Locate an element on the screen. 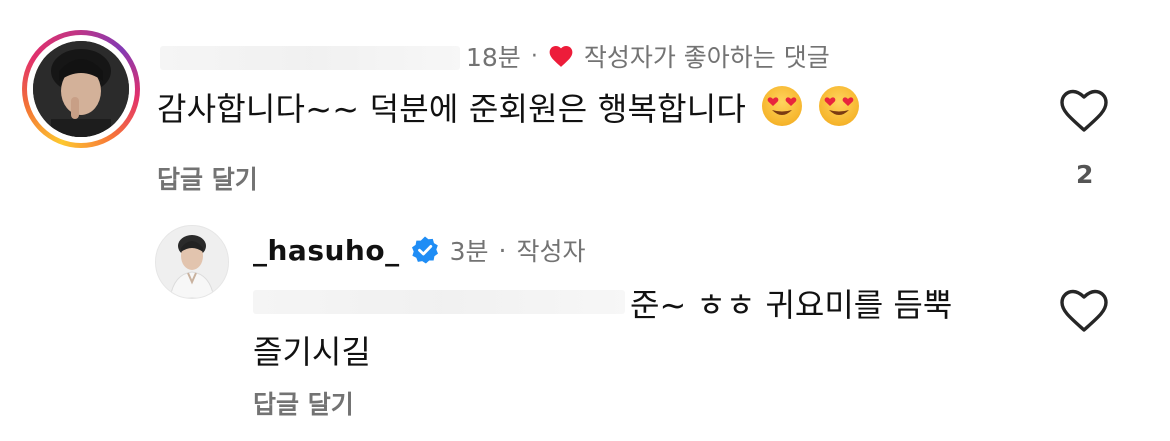 The height and width of the screenshot is (441, 1170). comment-meta: 18분 · 작성자가 좋아하는 댓글 is located at coordinates (648, 56).